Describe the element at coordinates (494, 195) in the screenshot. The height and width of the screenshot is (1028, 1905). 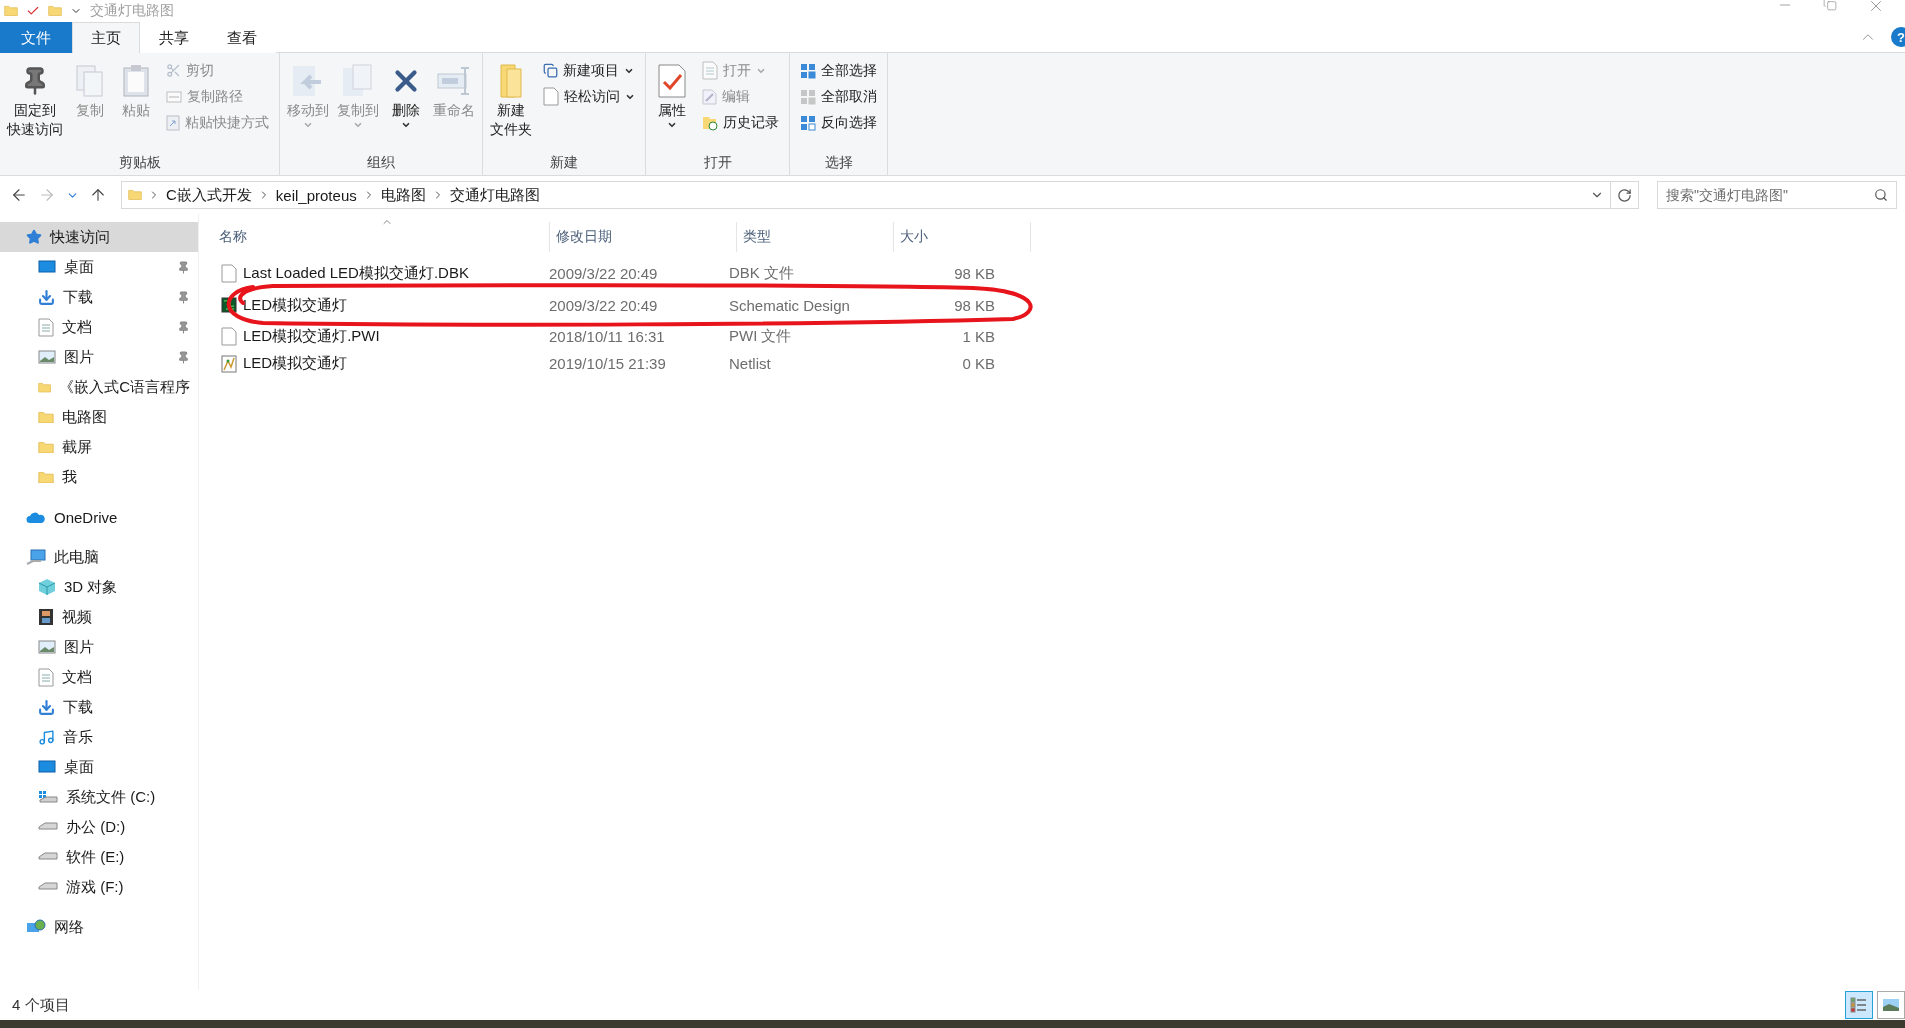
I see `breadcrumb: 交通灯电路图` at that location.